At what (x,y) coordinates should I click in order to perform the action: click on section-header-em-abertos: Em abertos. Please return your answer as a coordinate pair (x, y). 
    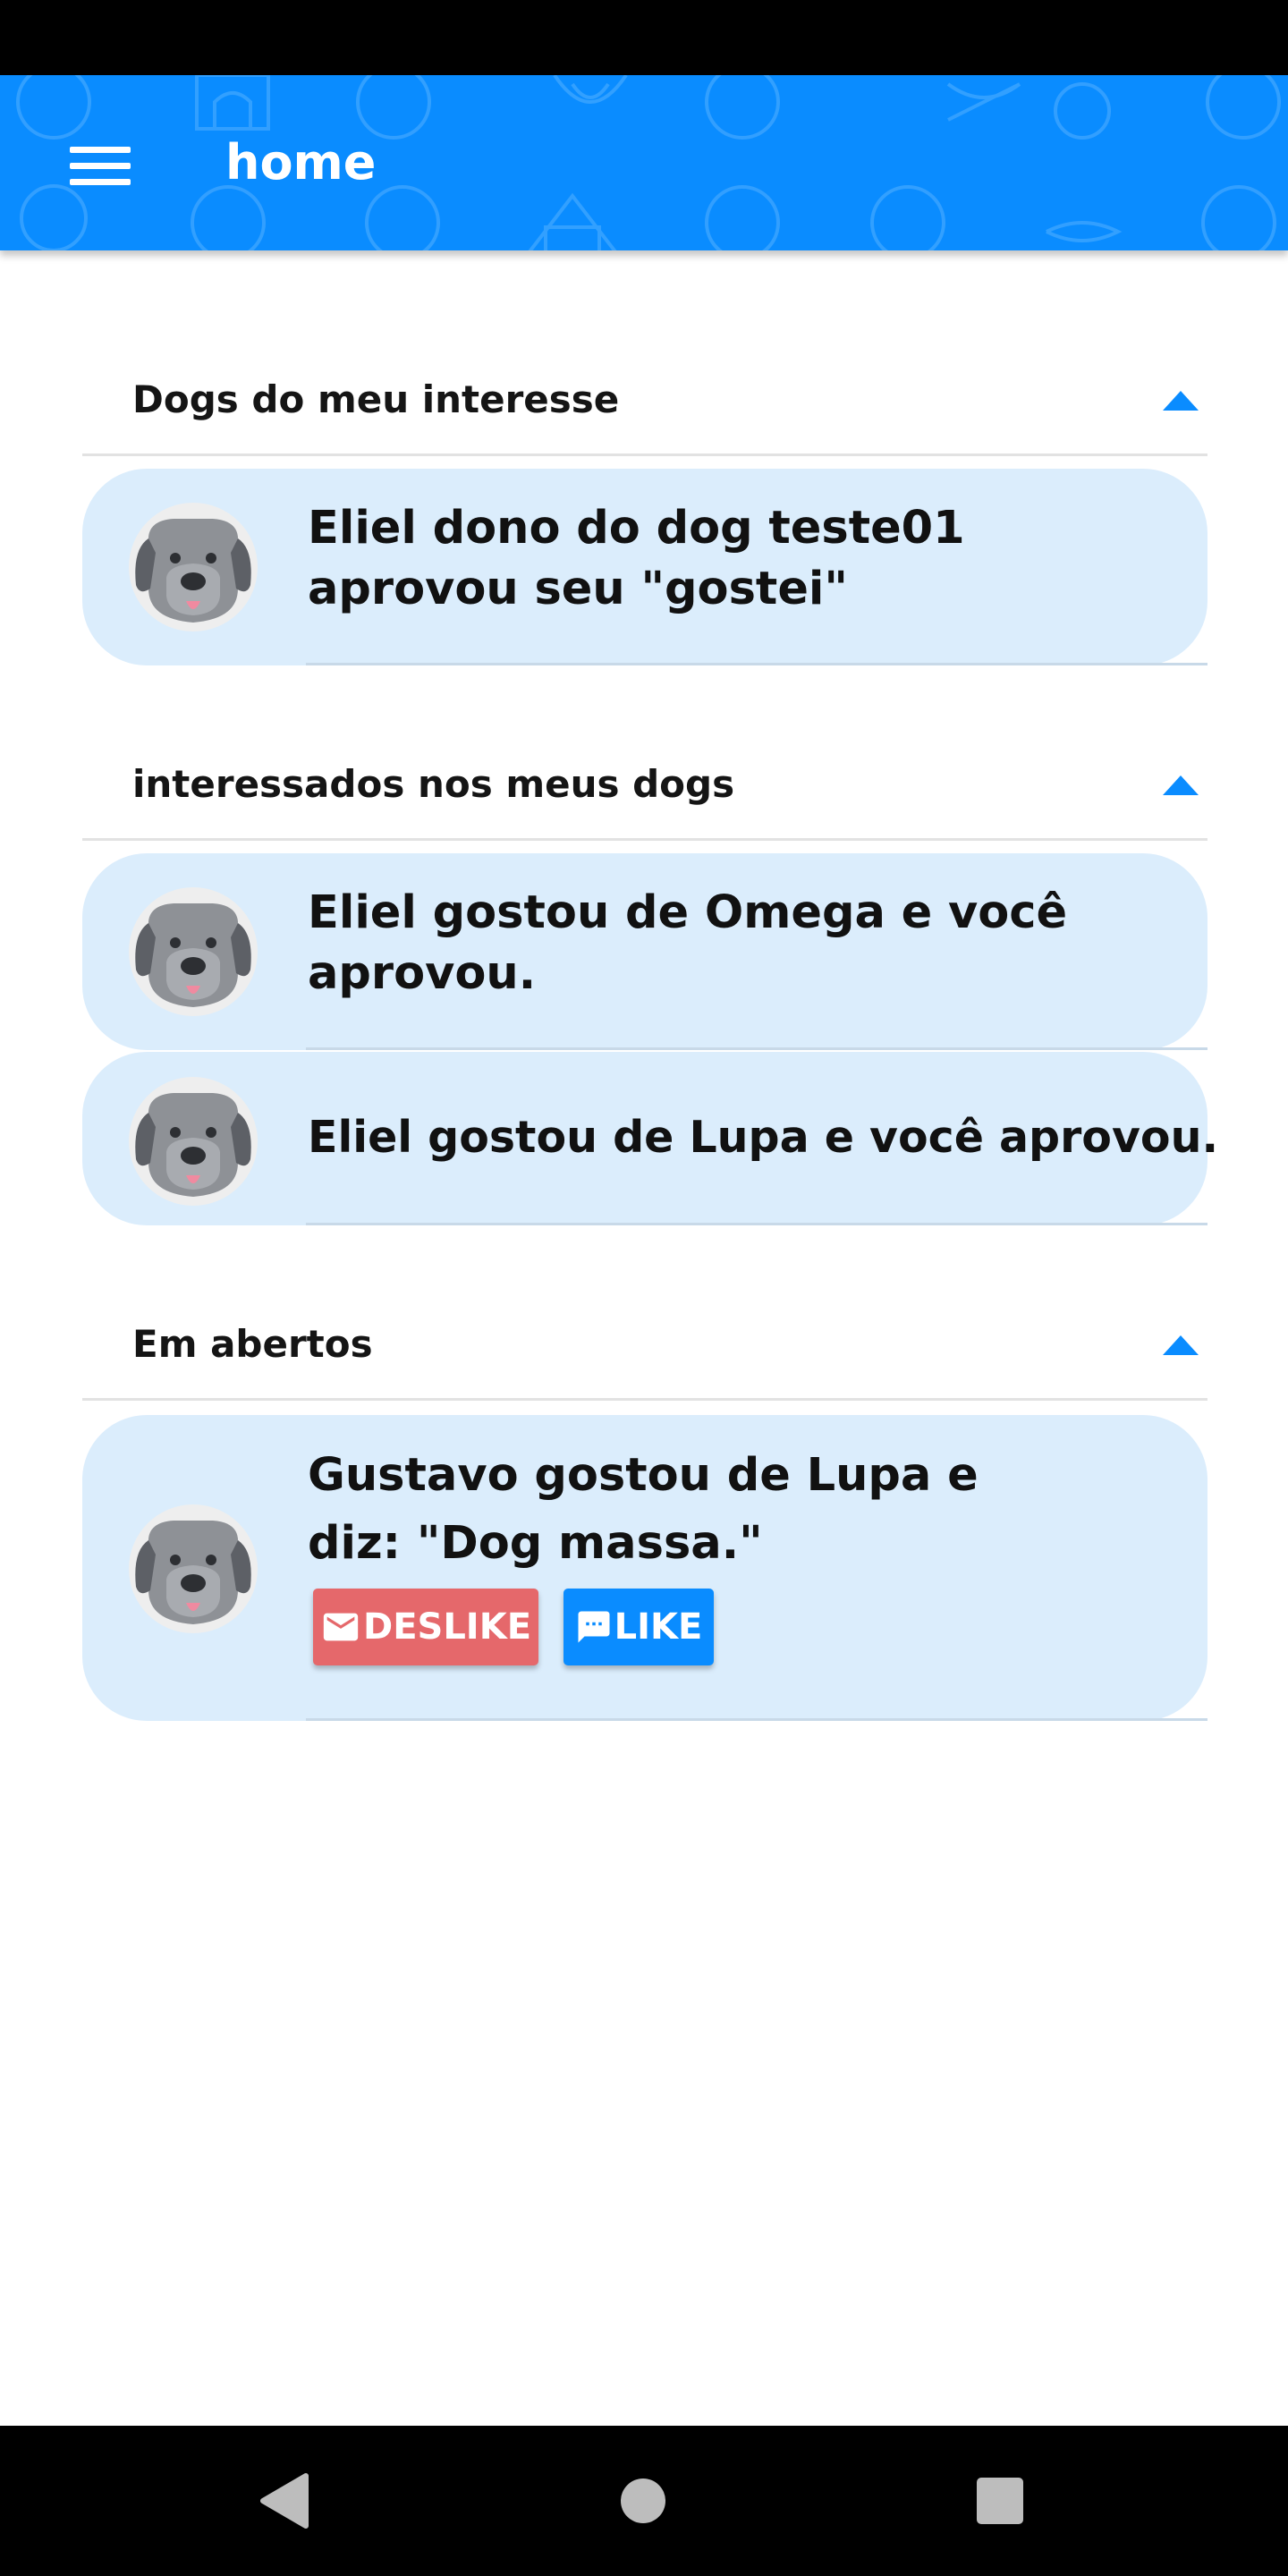
    Looking at the image, I should click on (645, 1344).